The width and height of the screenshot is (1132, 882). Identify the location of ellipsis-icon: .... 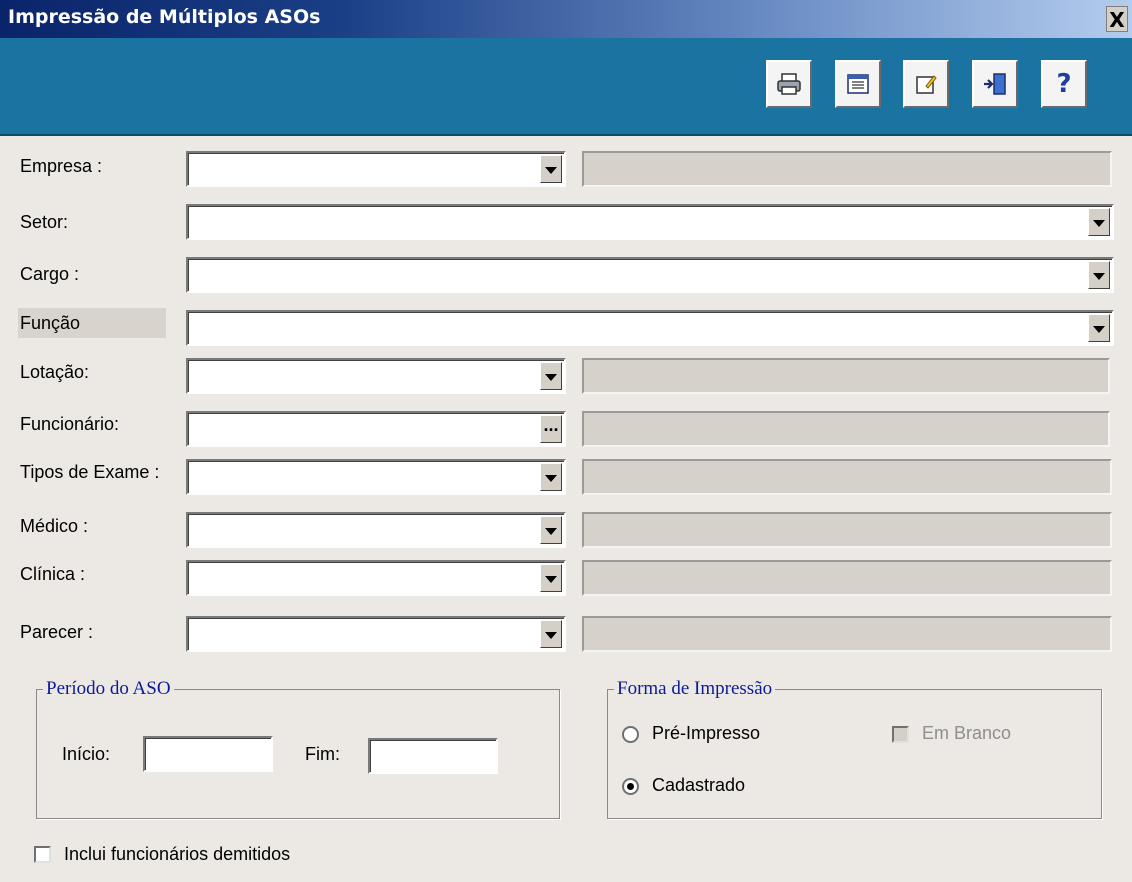
(551, 425).